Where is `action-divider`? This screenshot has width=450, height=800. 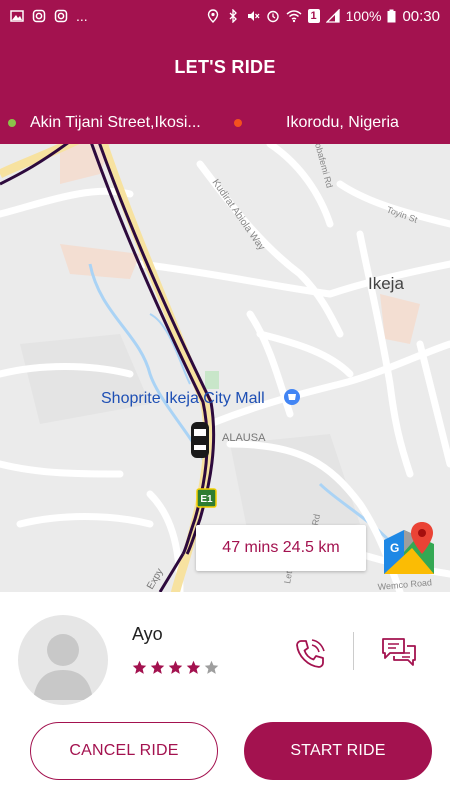 action-divider is located at coordinates (353, 651).